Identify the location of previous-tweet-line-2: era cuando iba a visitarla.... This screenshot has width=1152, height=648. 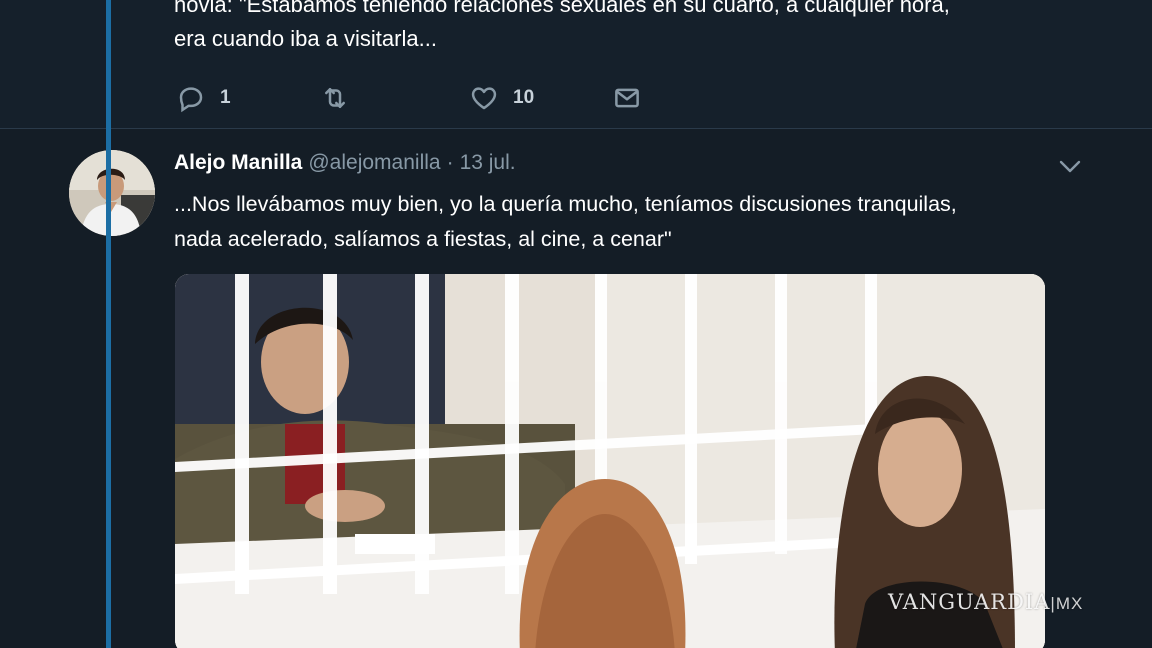
(305, 38).